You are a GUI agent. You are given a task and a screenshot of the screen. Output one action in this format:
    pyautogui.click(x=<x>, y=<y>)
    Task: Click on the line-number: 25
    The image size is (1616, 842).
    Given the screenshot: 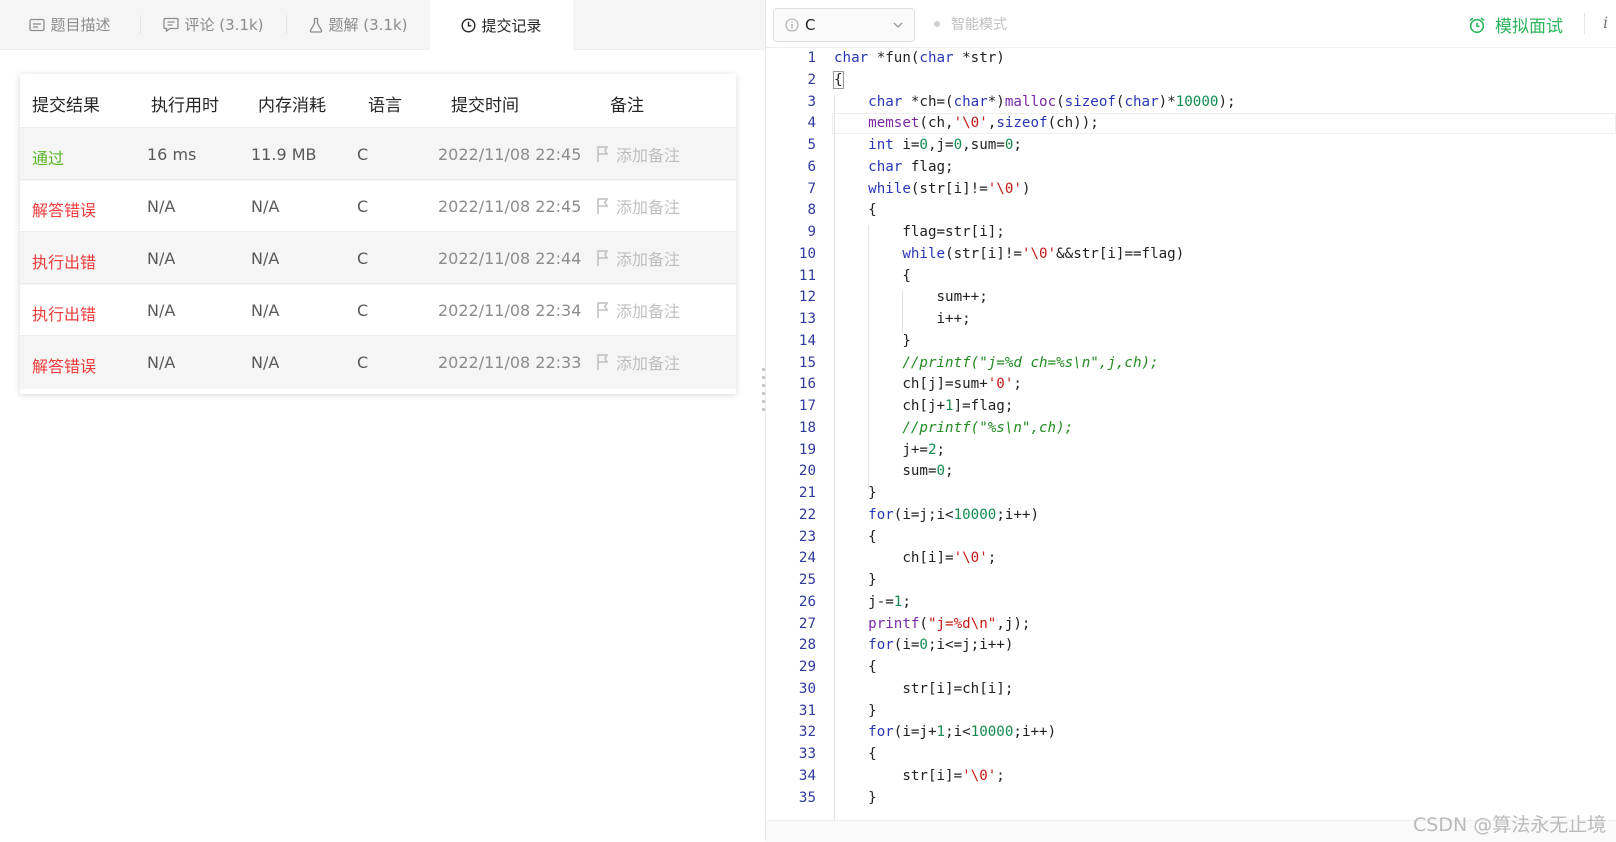 What is the action you would take?
    pyautogui.click(x=807, y=580)
    